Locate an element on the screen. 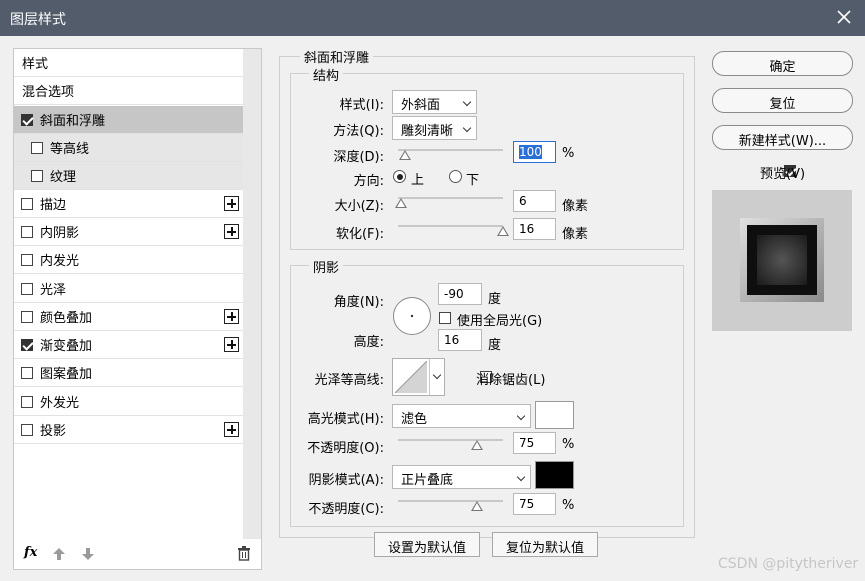 The image size is (865, 581). inner-glow-label: 内发光 is located at coordinates (60, 261).